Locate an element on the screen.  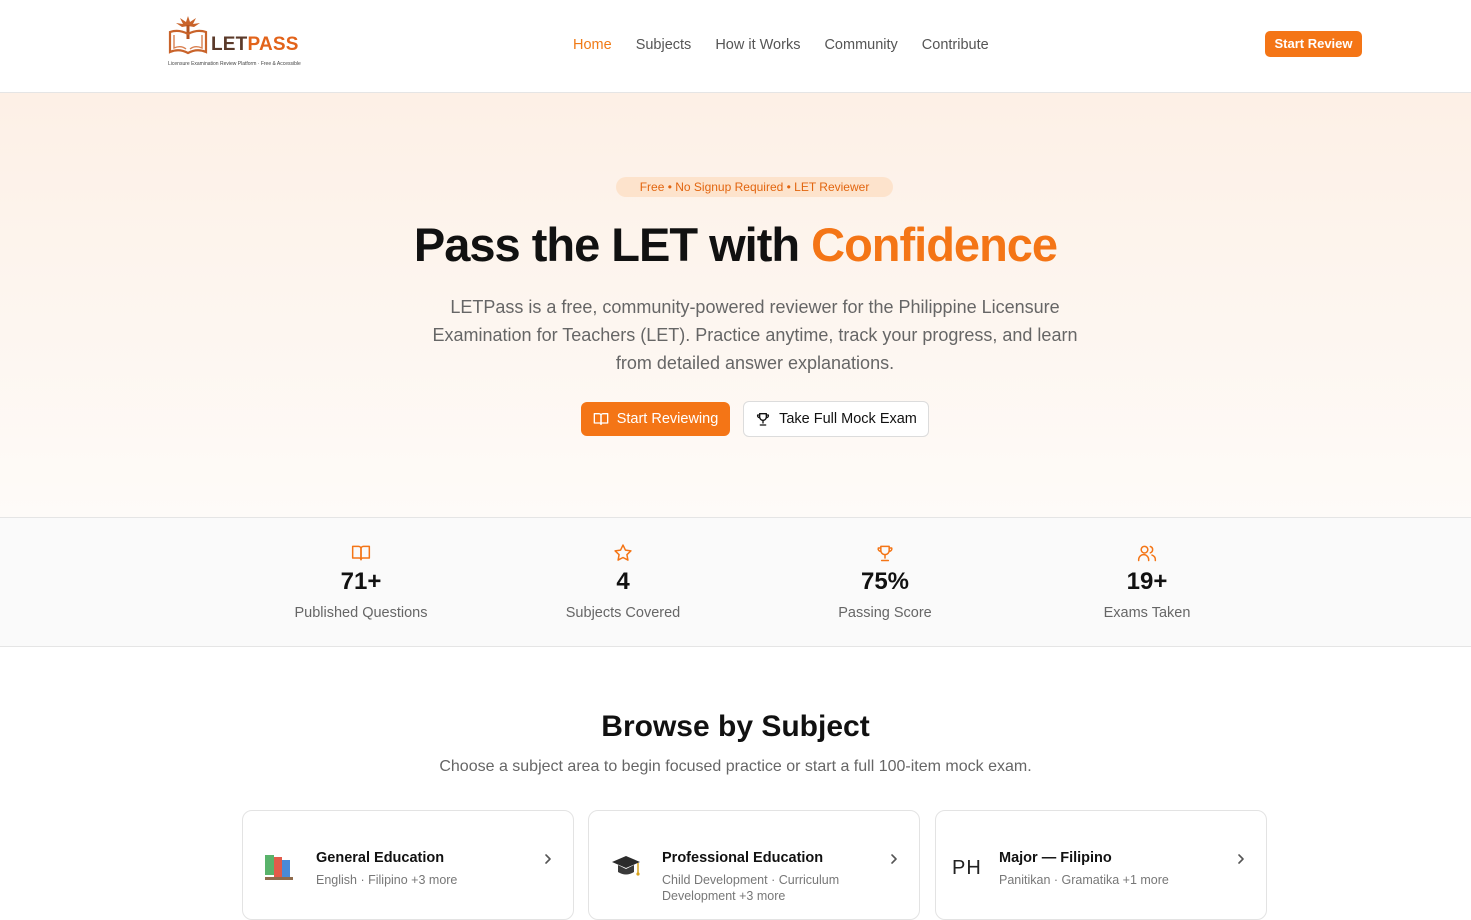
star-icon is located at coordinates (623, 552).